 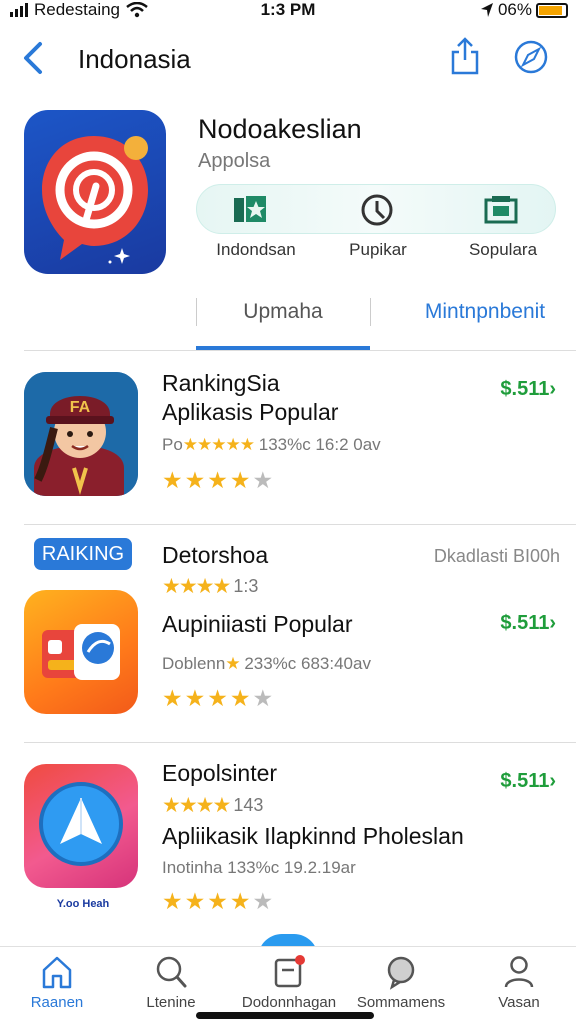 I want to click on ranking-badge: RAIKING, so click(x=83, y=554).